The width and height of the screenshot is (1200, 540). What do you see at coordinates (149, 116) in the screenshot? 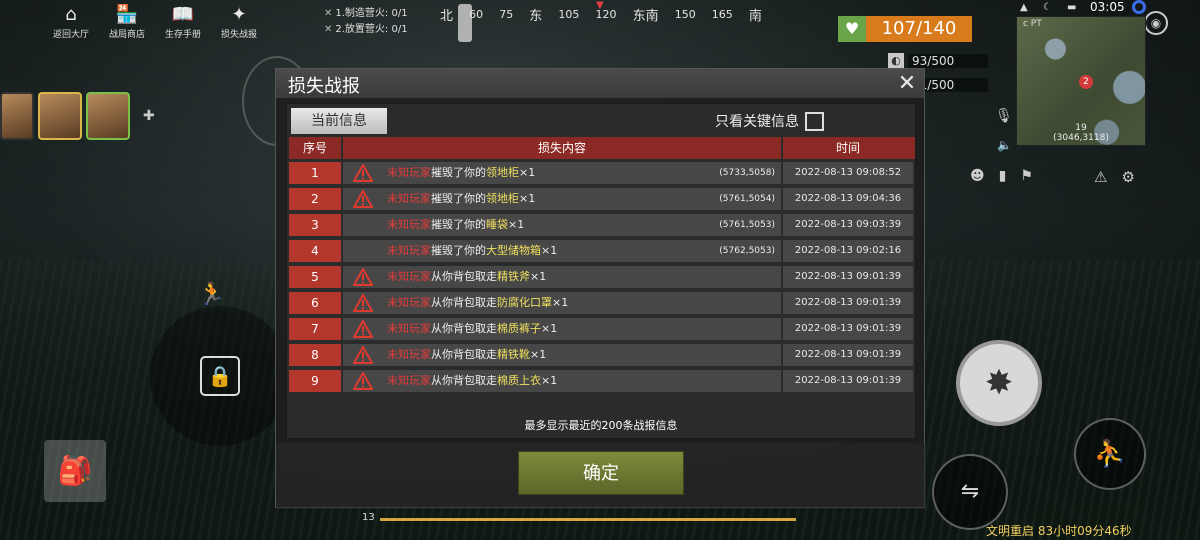
I see `add-friend-icon: ✚` at bounding box center [149, 116].